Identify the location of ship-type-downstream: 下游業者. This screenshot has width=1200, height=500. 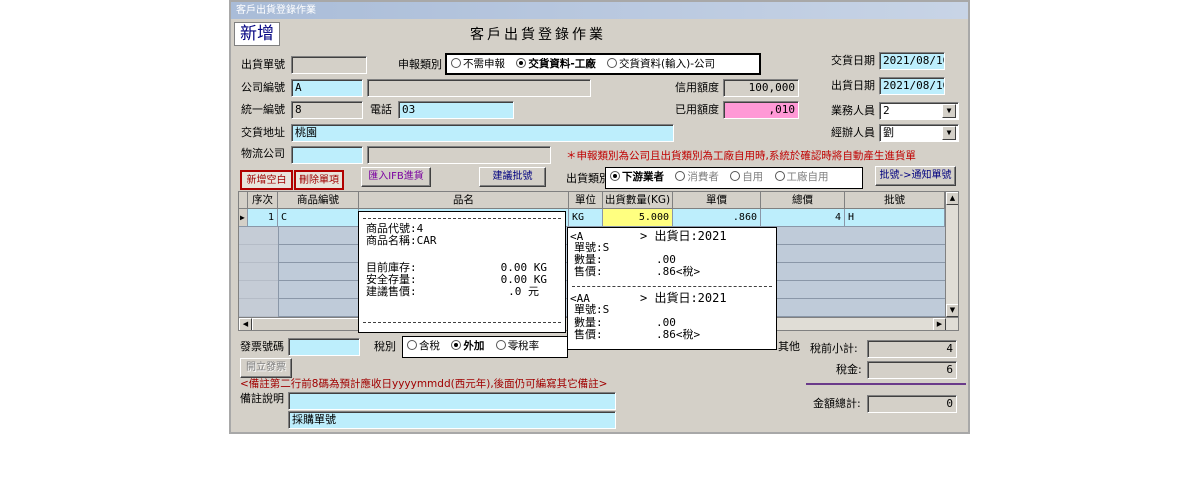
(639, 177).